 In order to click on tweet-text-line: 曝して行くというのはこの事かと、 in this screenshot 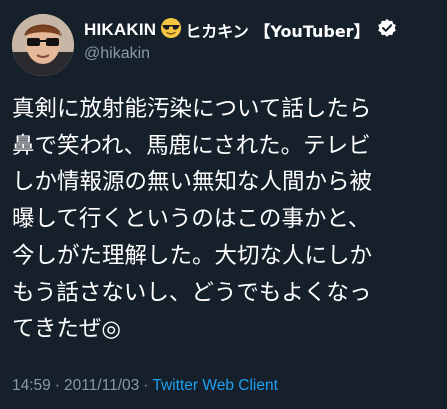, I will do `click(191, 219)`.